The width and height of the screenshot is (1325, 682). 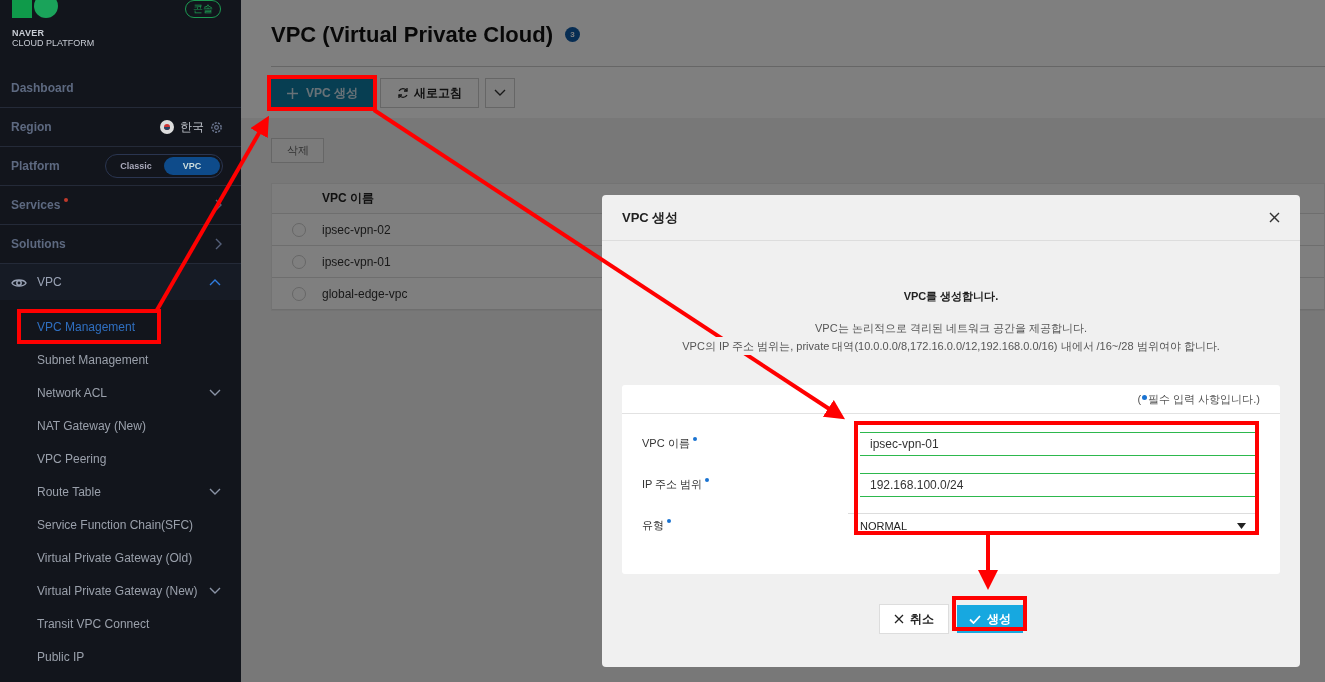 What do you see at coordinates (653, 525) in the screenshot?
I see `field-label: 유형` at bounding box center [653, 525].